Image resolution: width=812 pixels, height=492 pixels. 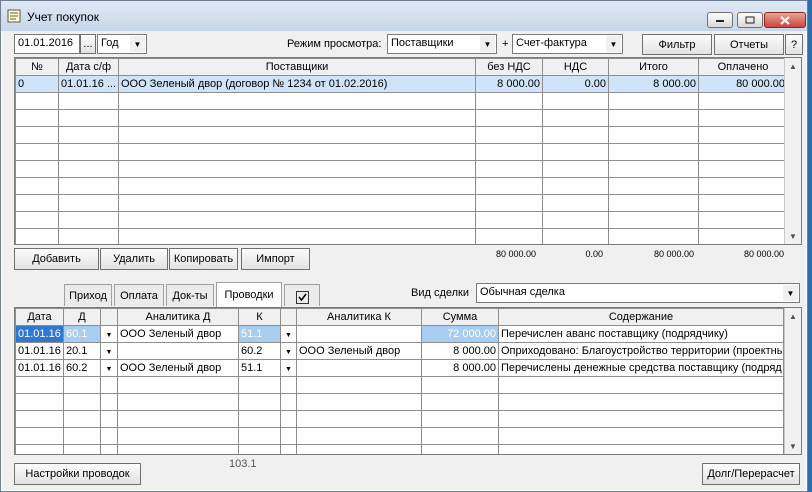 What do you see at coordinates (139, 295) in the screenshot?
I see `tab-payment: Оплата` at bounding box center [139, 295].